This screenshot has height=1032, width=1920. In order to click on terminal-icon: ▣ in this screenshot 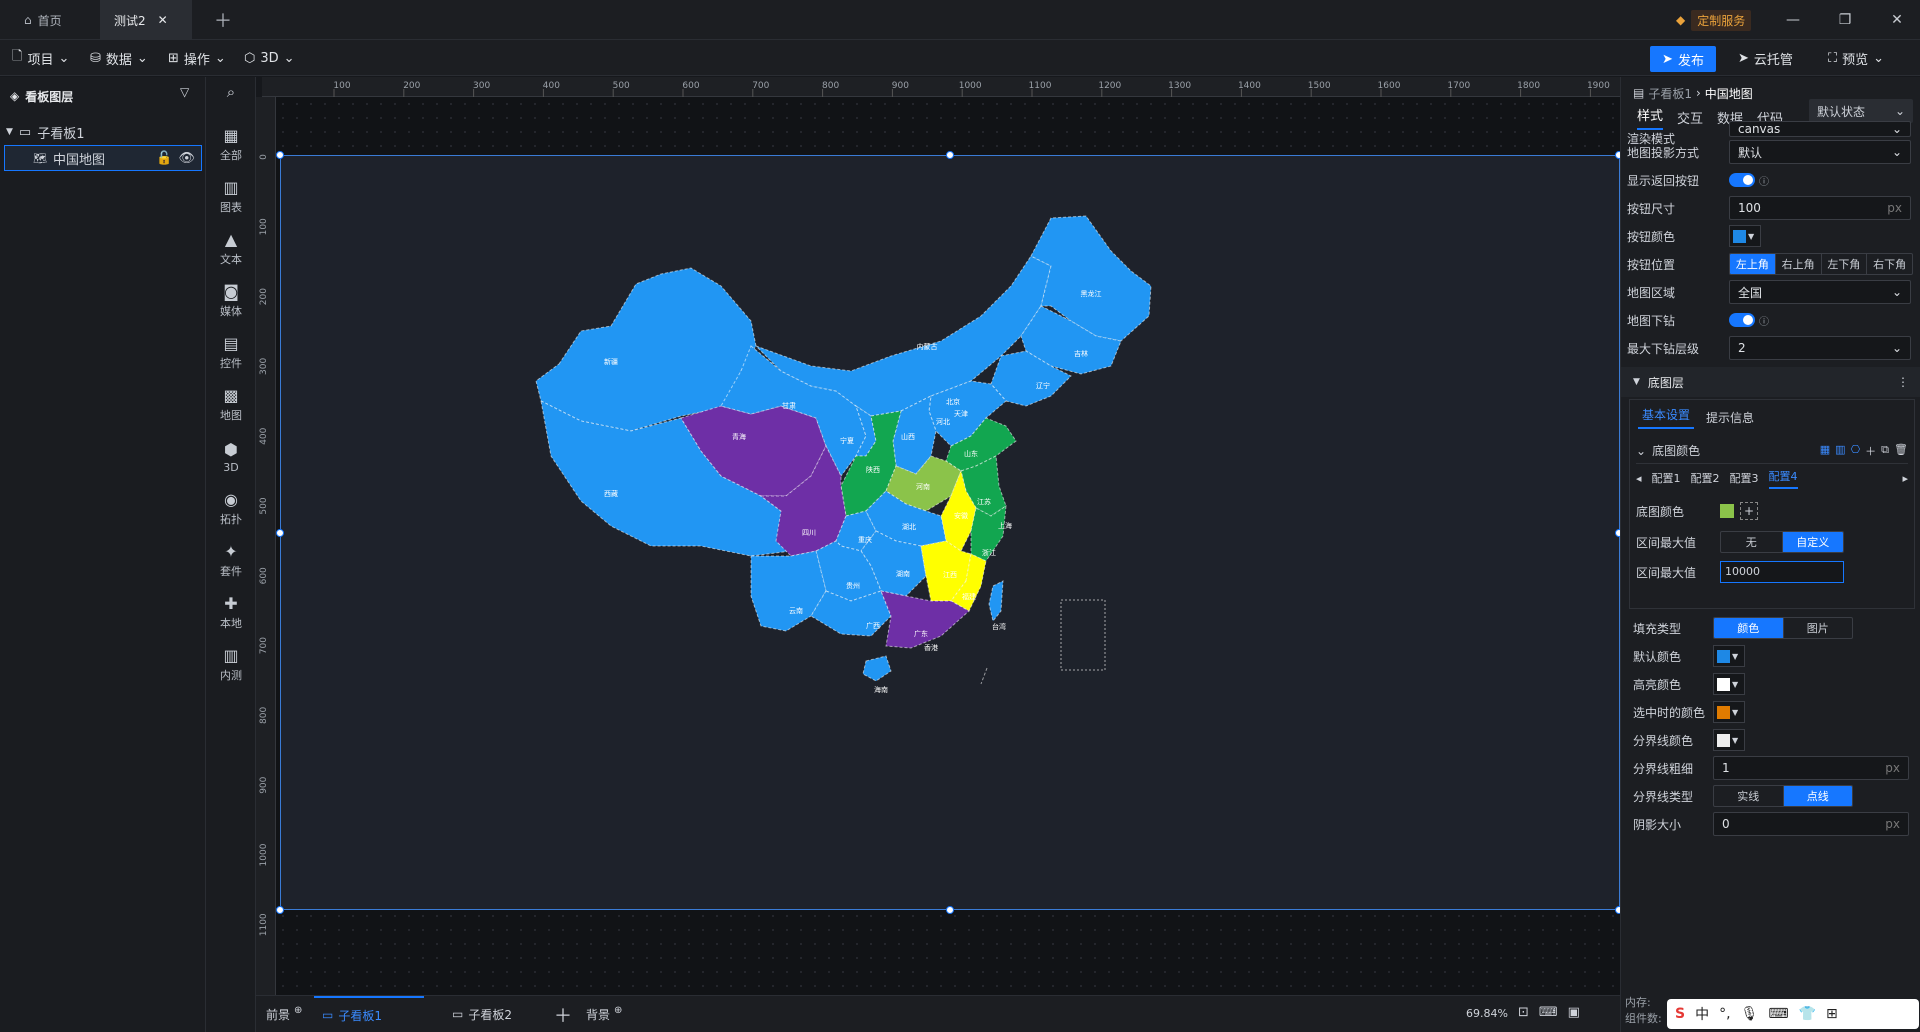, I will do `click(1574, 1012)`.